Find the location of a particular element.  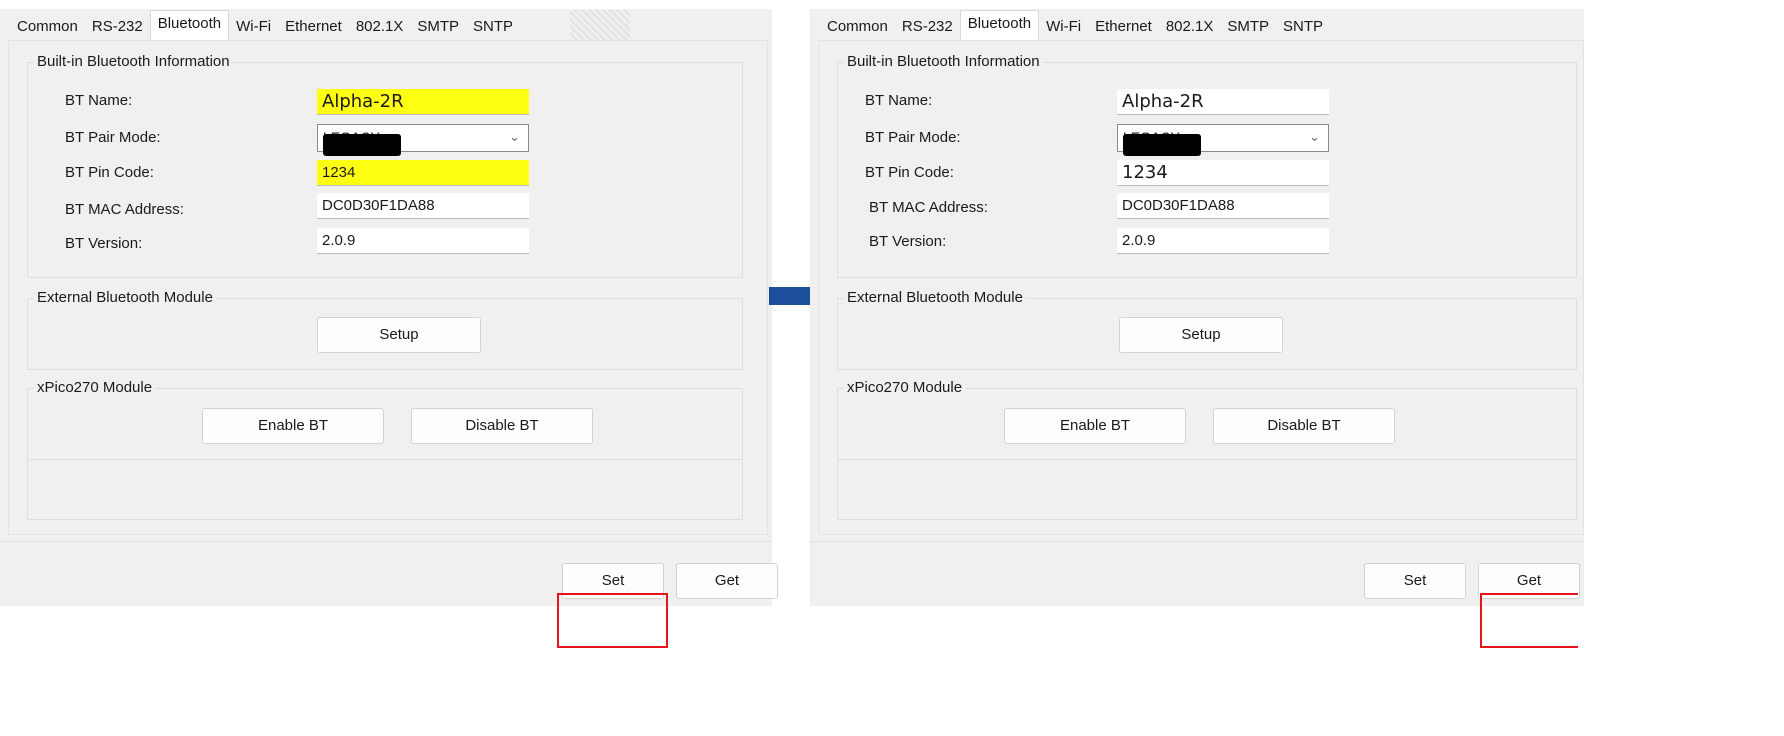

get-button: Get is located at coordinates (727, 581).